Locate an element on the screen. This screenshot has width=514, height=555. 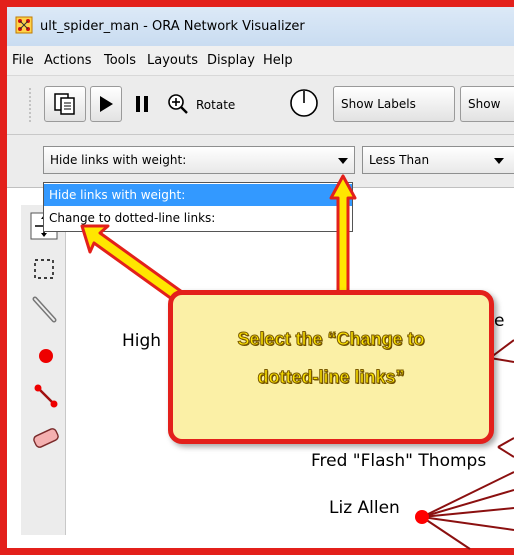
show-labels-button: Show Labels is located at coordinates (394, 104).